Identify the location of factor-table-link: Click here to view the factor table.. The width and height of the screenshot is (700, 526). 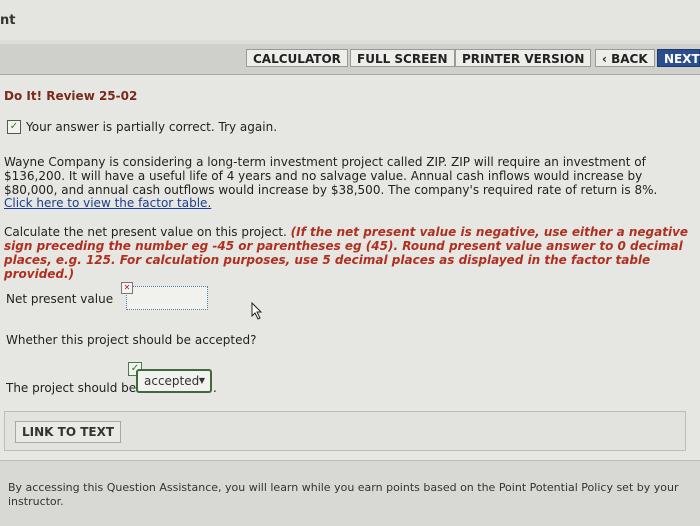
(107, 203).